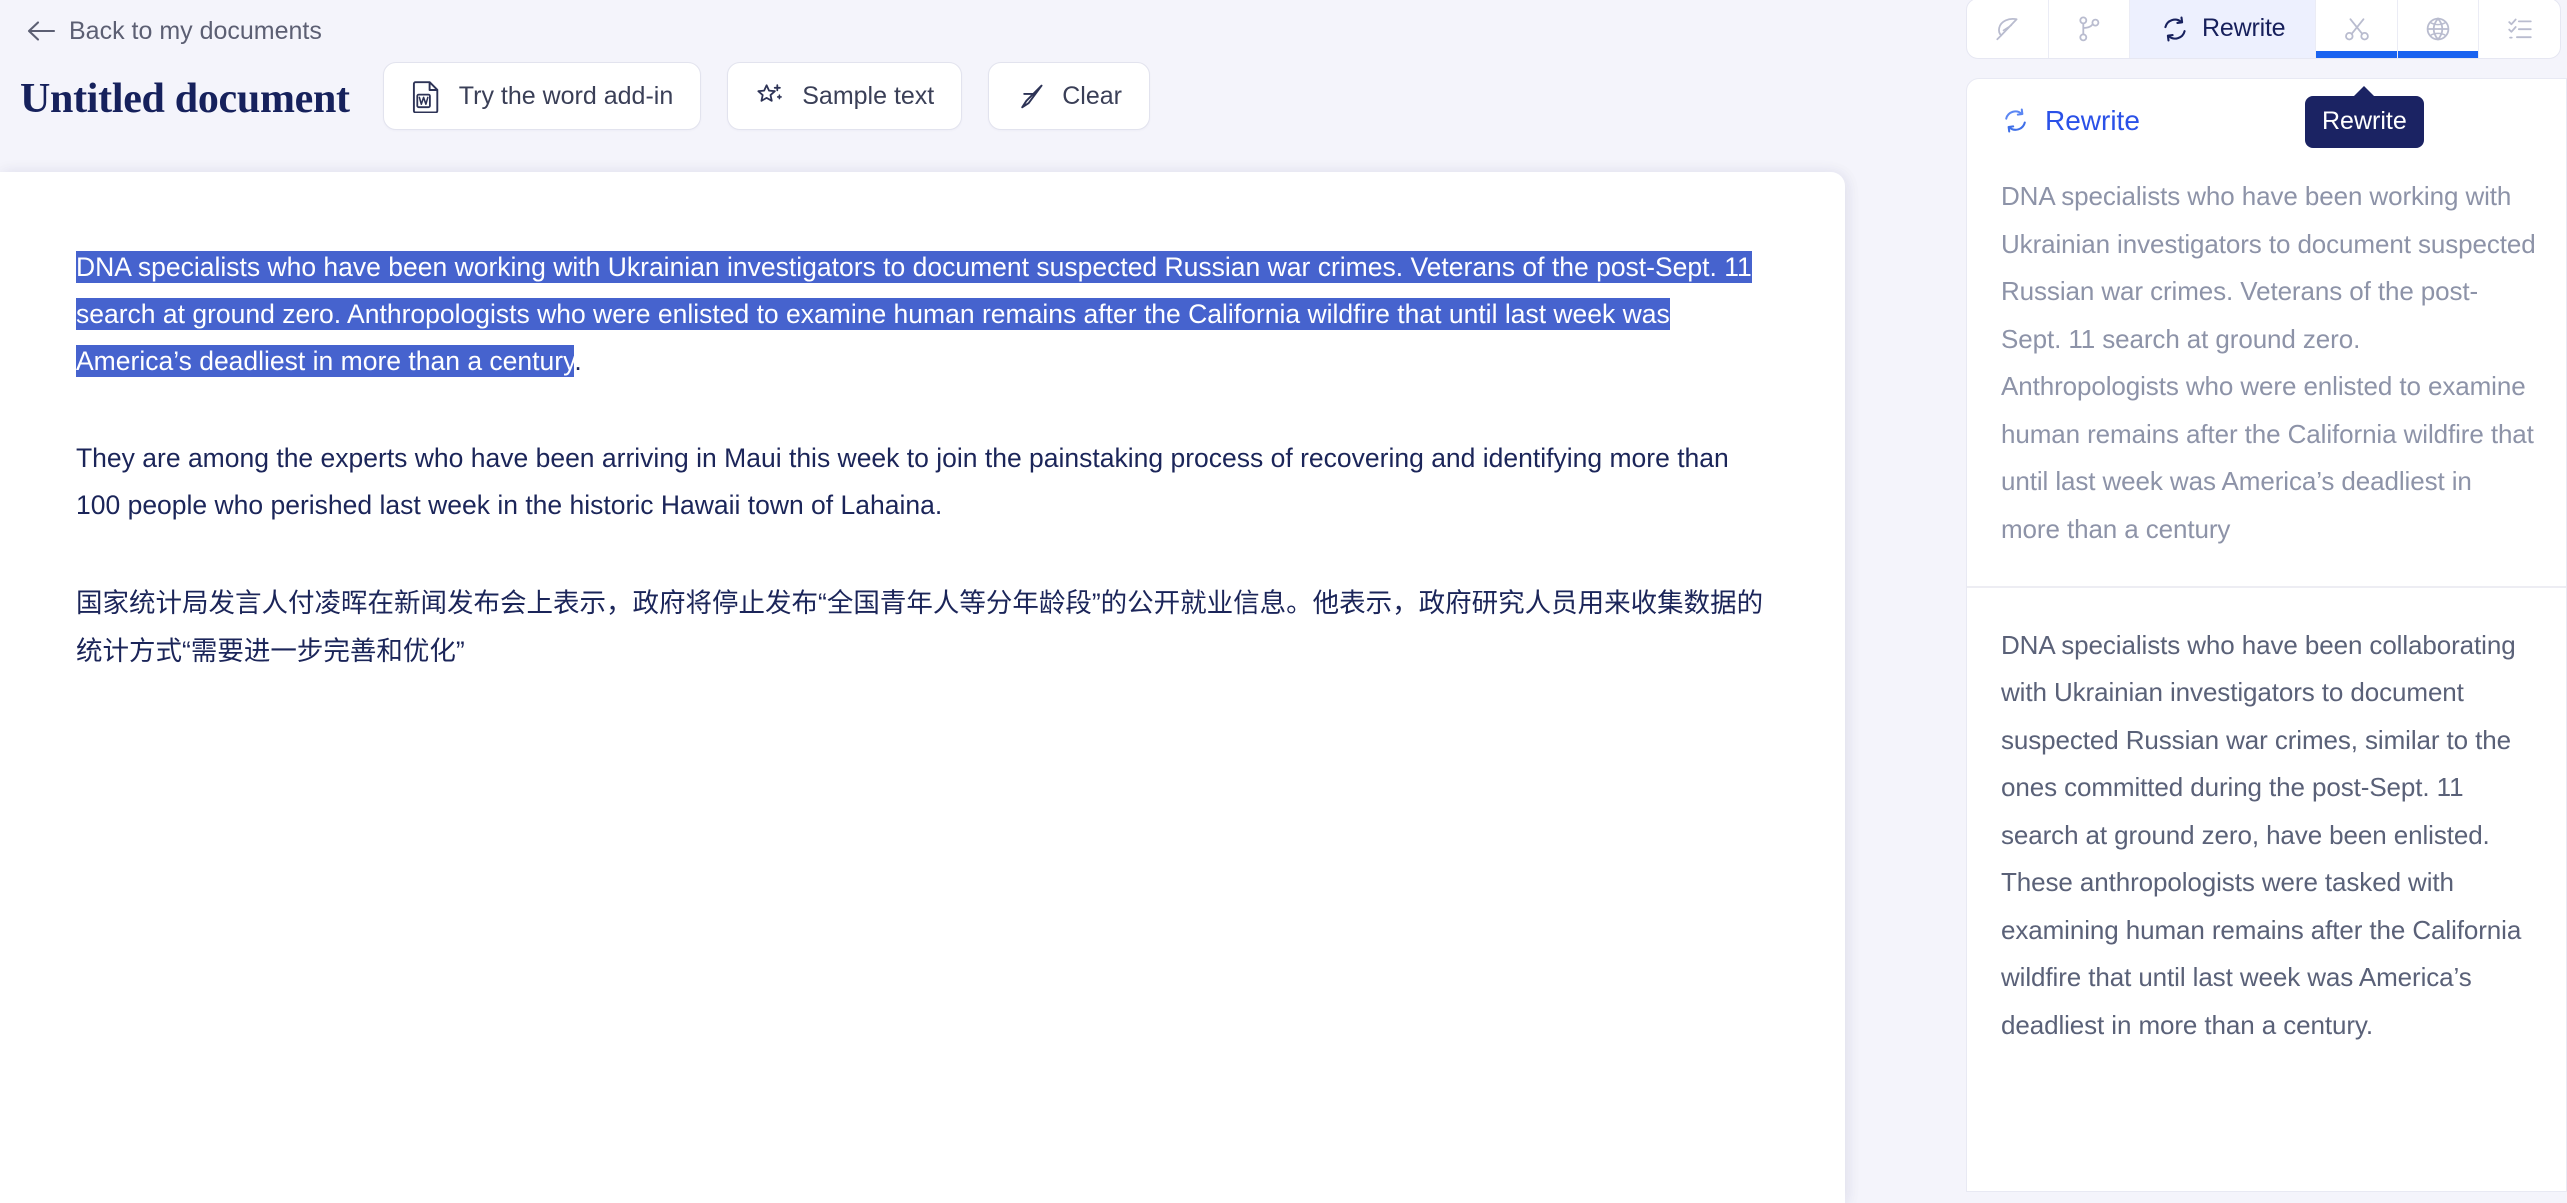 The height and width of the screenshot is (1203, 2567). Describe the element at coordinates (2266, 587) in the screenshot. I see `results-divider` at that location.